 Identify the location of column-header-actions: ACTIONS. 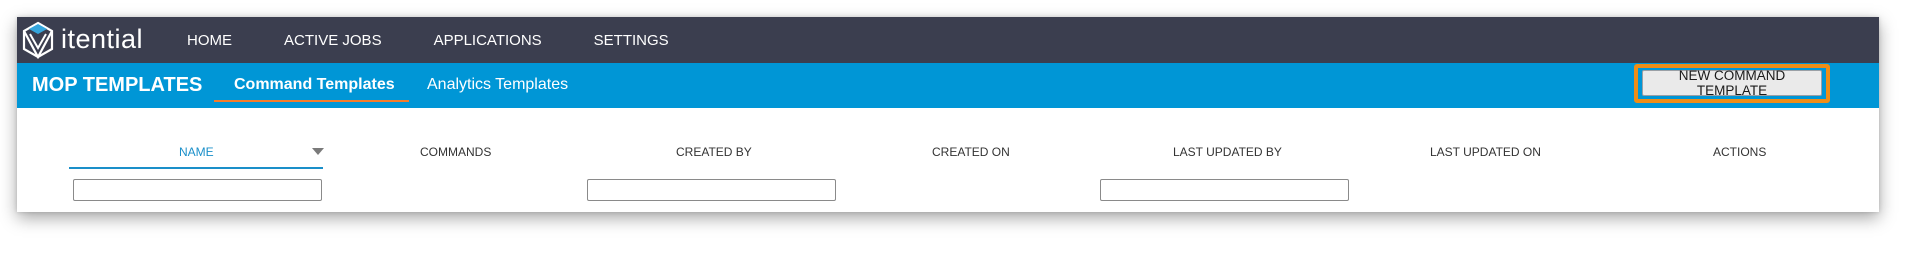
(1740, 152).